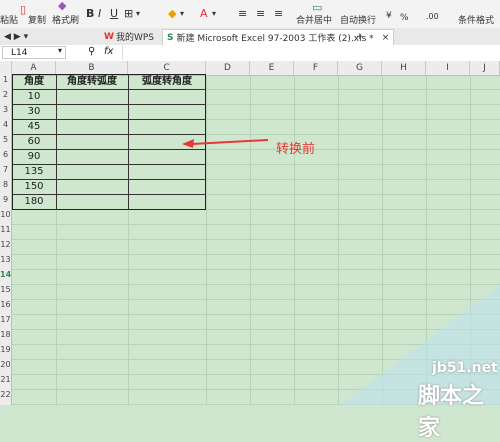 The height and width of the screenshot is (442, 500). I want to click on bold-icon: B, so click(90, 13).